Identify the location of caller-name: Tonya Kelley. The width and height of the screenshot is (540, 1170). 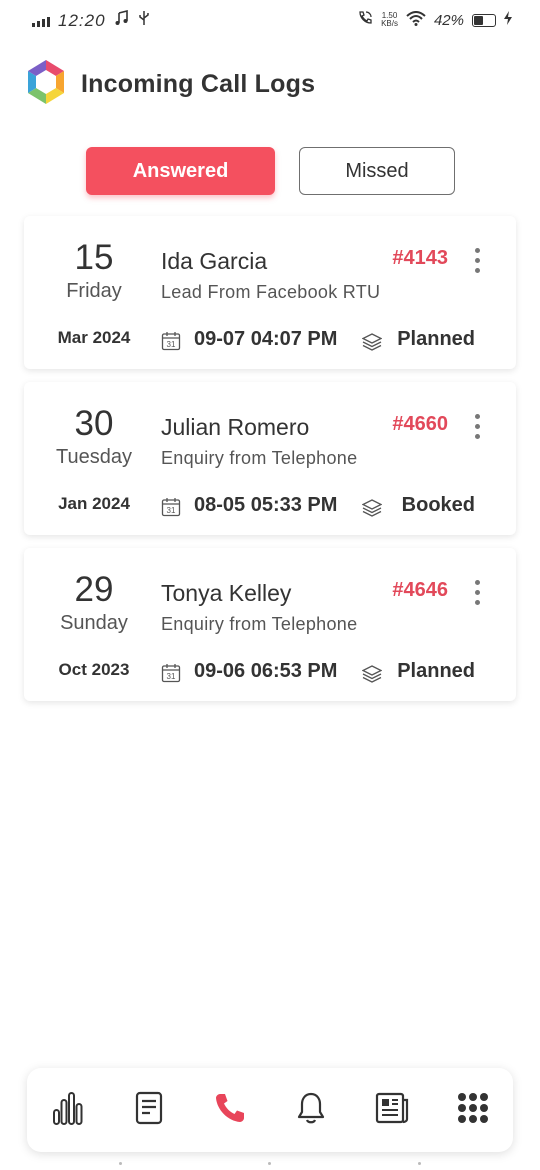
(226, 593).